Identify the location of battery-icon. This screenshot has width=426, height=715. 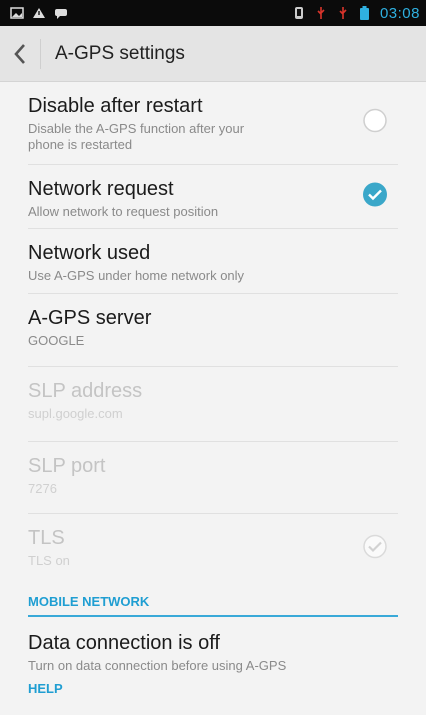
(365, 13).